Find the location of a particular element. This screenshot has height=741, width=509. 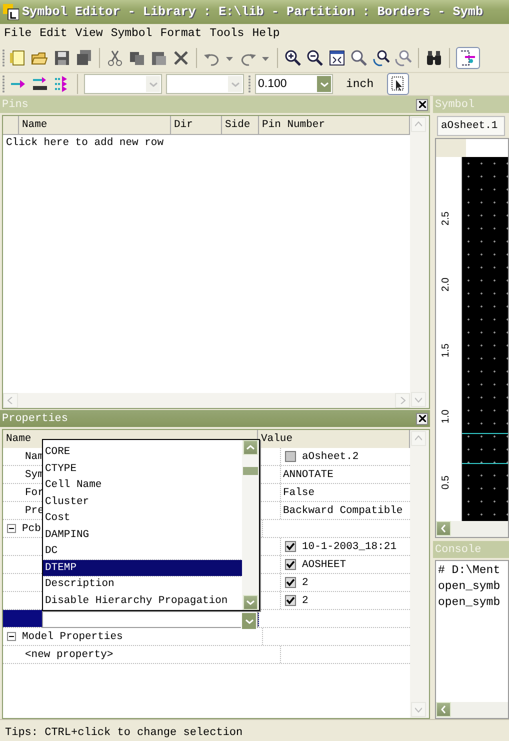

panel-title: Symbol is located at coordinates (455, 104).